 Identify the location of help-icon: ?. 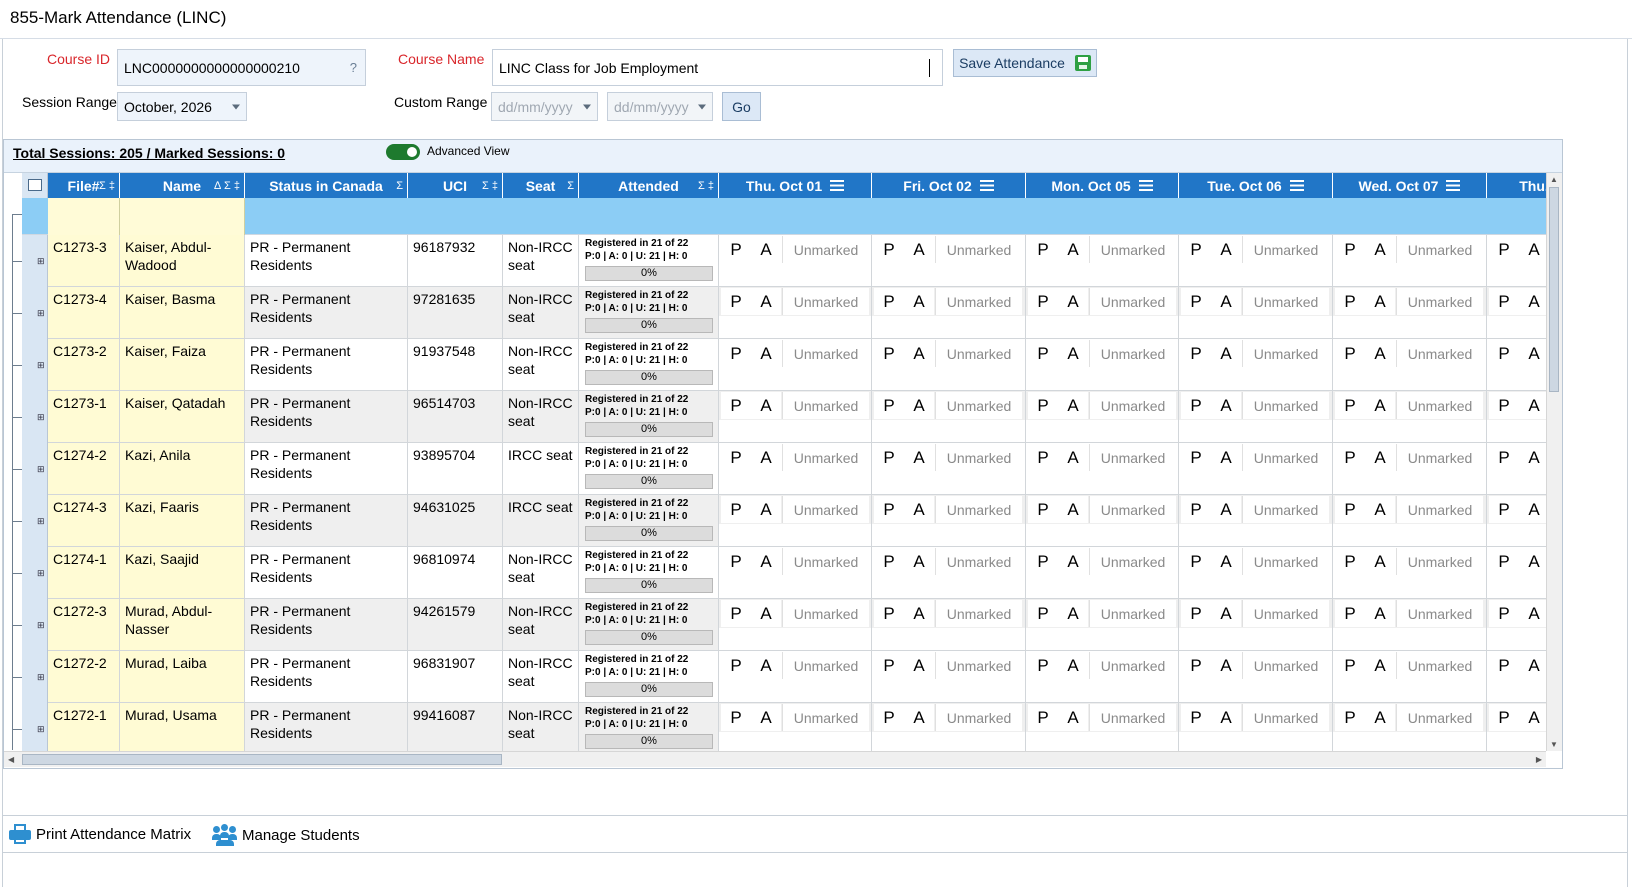
(353, 67).